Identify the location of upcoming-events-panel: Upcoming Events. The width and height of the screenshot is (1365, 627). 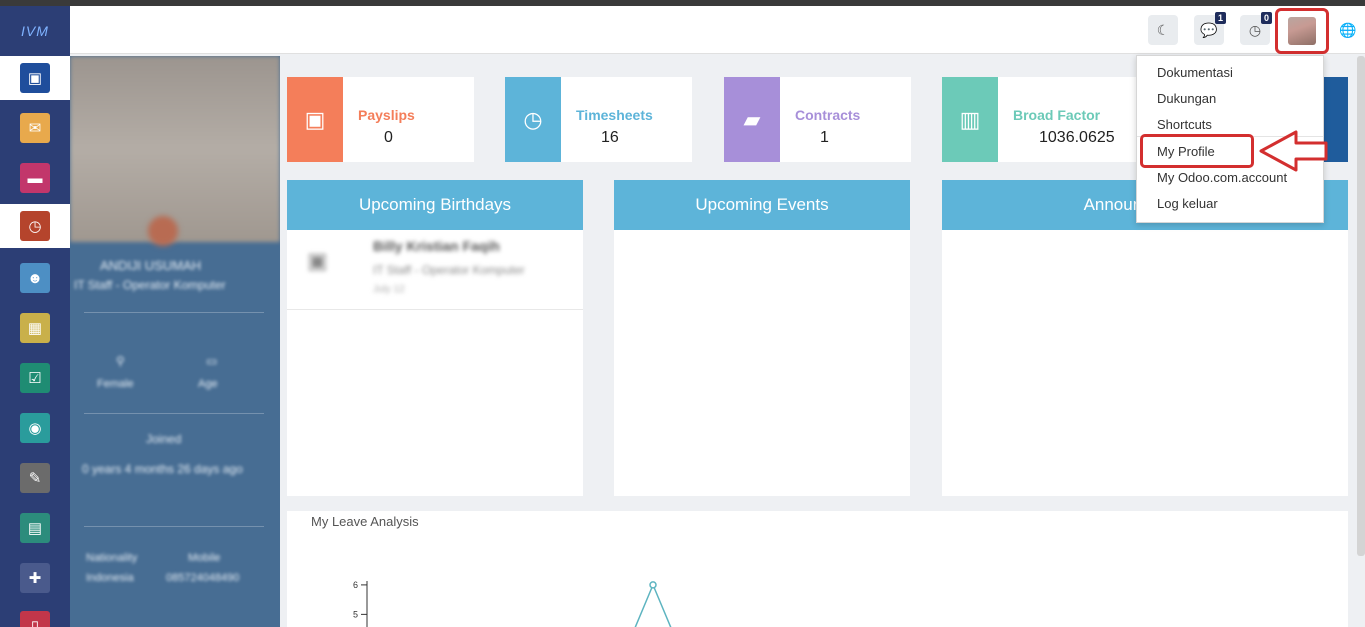
(762, 338).